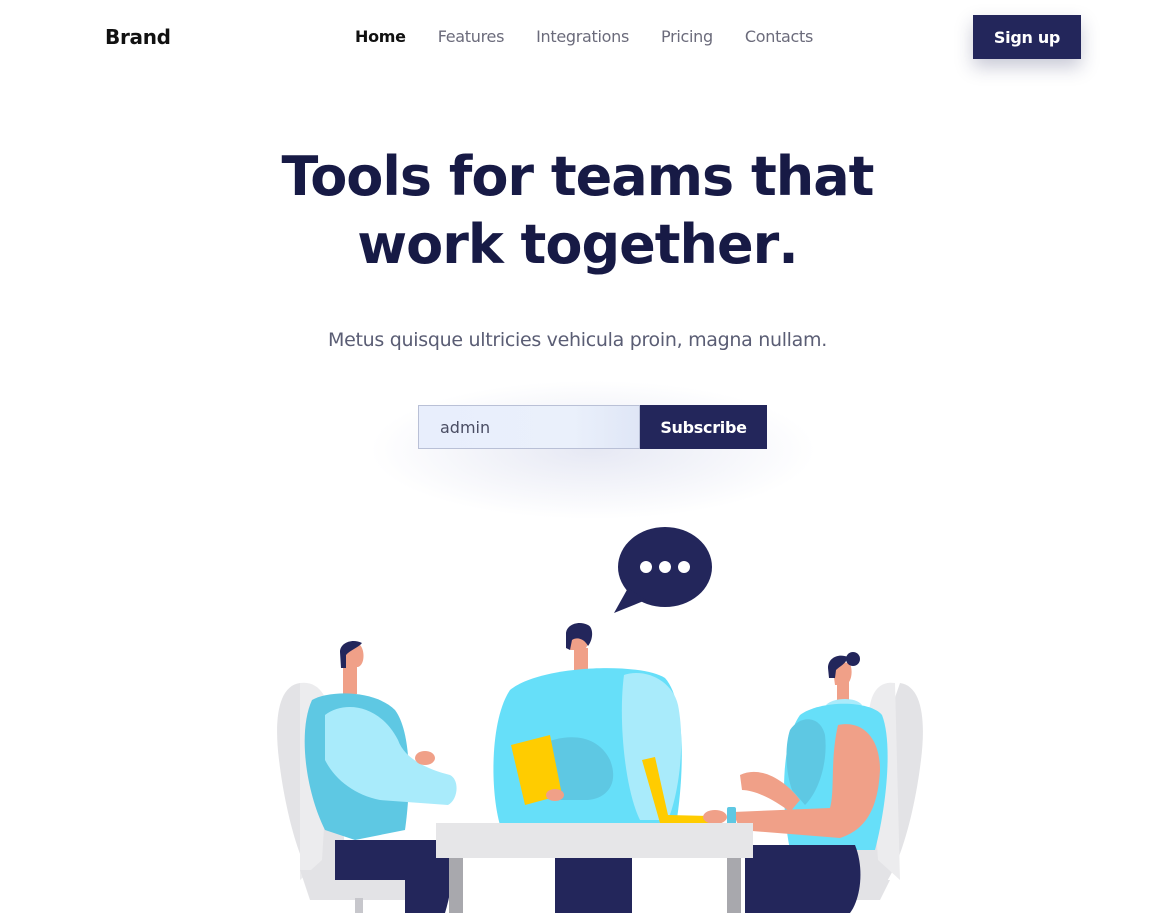 This screenshot has width=1155, height=913. Describe the element at coordinates (703, 427) in the screenshot. I see `subscribe-button: Subscribe` at that location.